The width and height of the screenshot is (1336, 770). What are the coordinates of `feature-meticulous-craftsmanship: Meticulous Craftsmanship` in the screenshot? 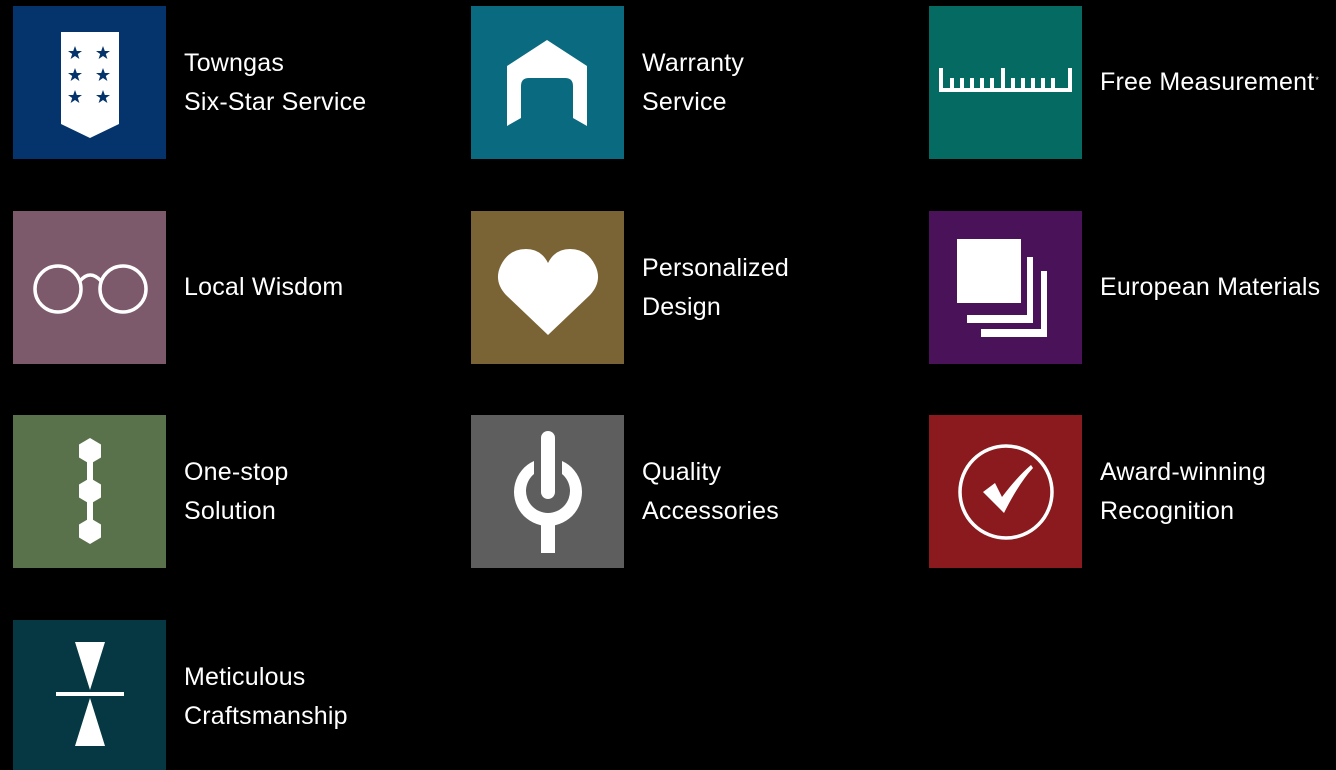 It's located at (180, 695).